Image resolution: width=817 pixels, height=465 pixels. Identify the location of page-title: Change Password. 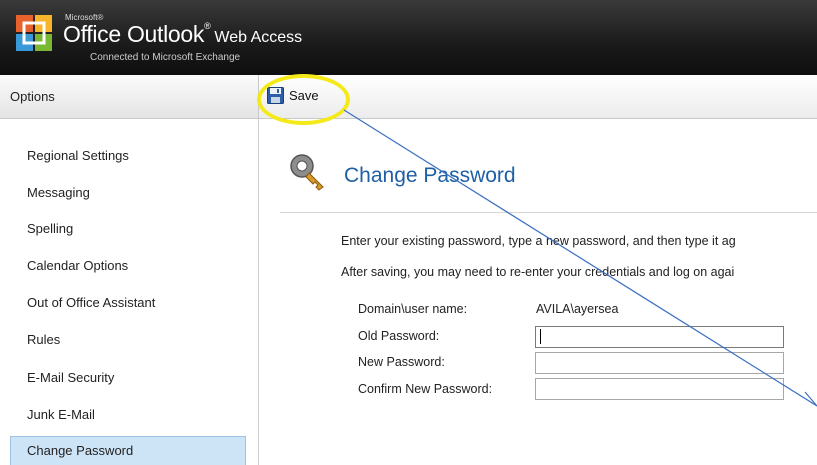
(430, 175).